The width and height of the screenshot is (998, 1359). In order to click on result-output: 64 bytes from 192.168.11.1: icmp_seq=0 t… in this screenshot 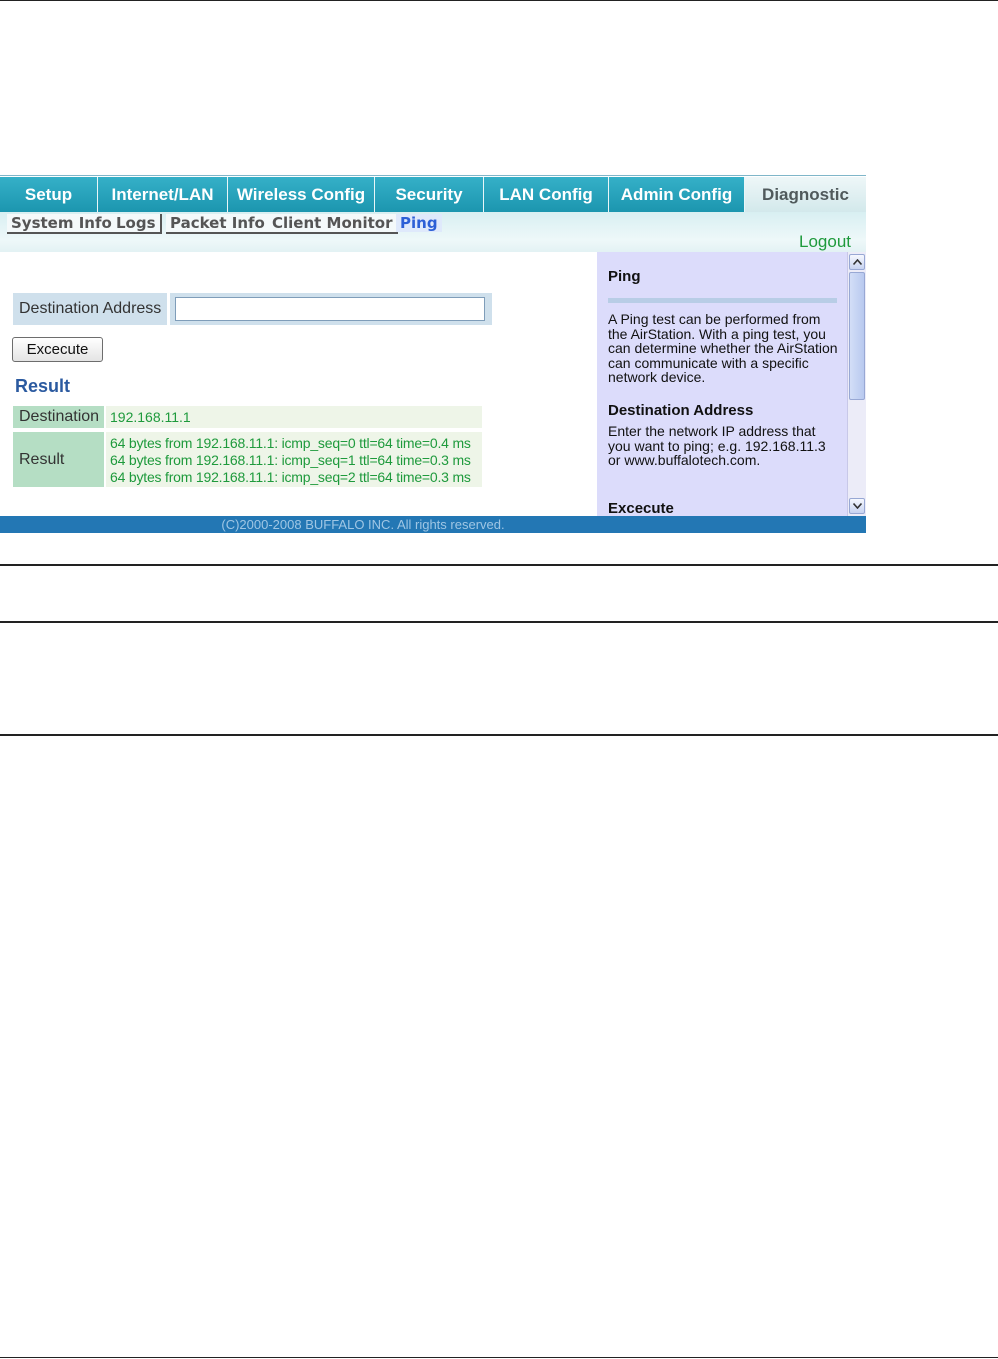, I will do `click(294, 459)`.